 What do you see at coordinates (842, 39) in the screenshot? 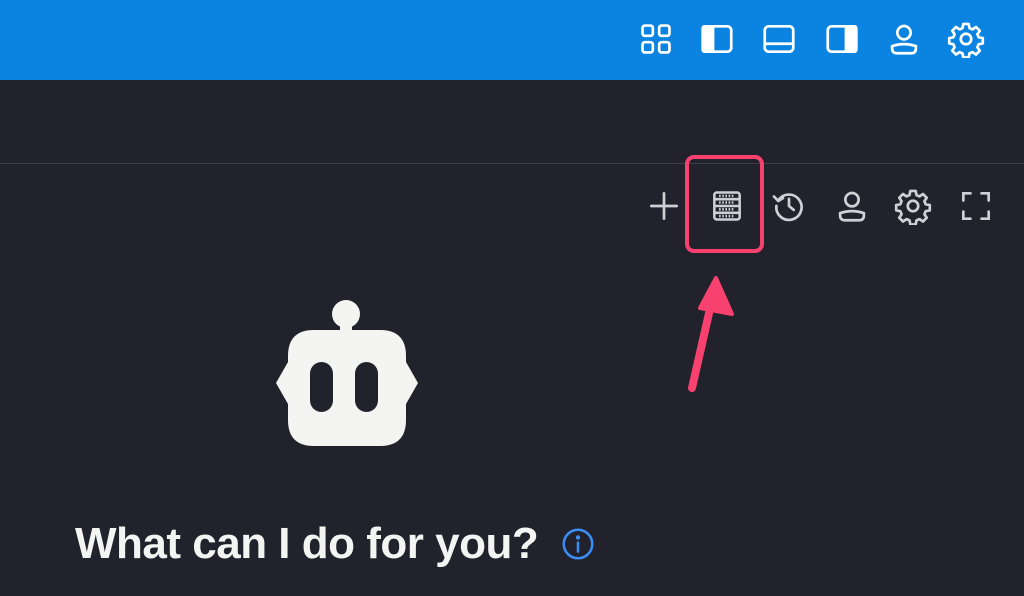
I see `right-sidebar-icon` at bounding box center [842, 39].